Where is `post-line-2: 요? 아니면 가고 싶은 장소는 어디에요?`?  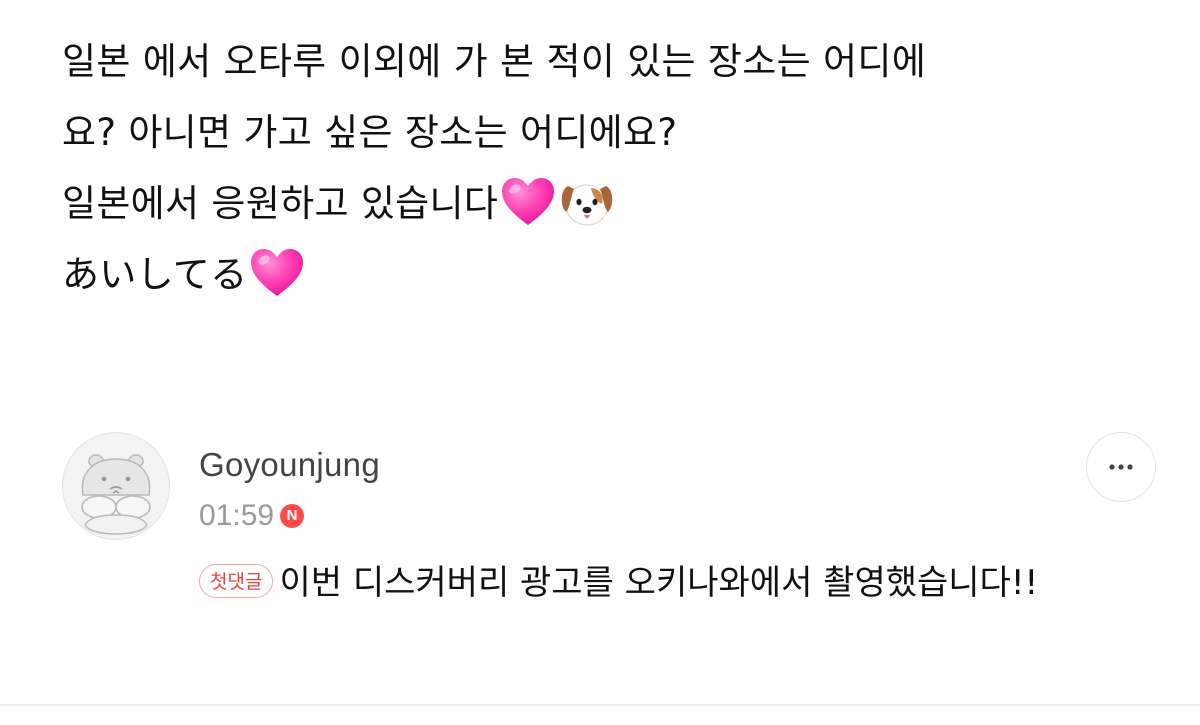 post-line-2: 요? 아니면 가고 싶은 장소는 어디에요? is located at coordinates (602, 132).